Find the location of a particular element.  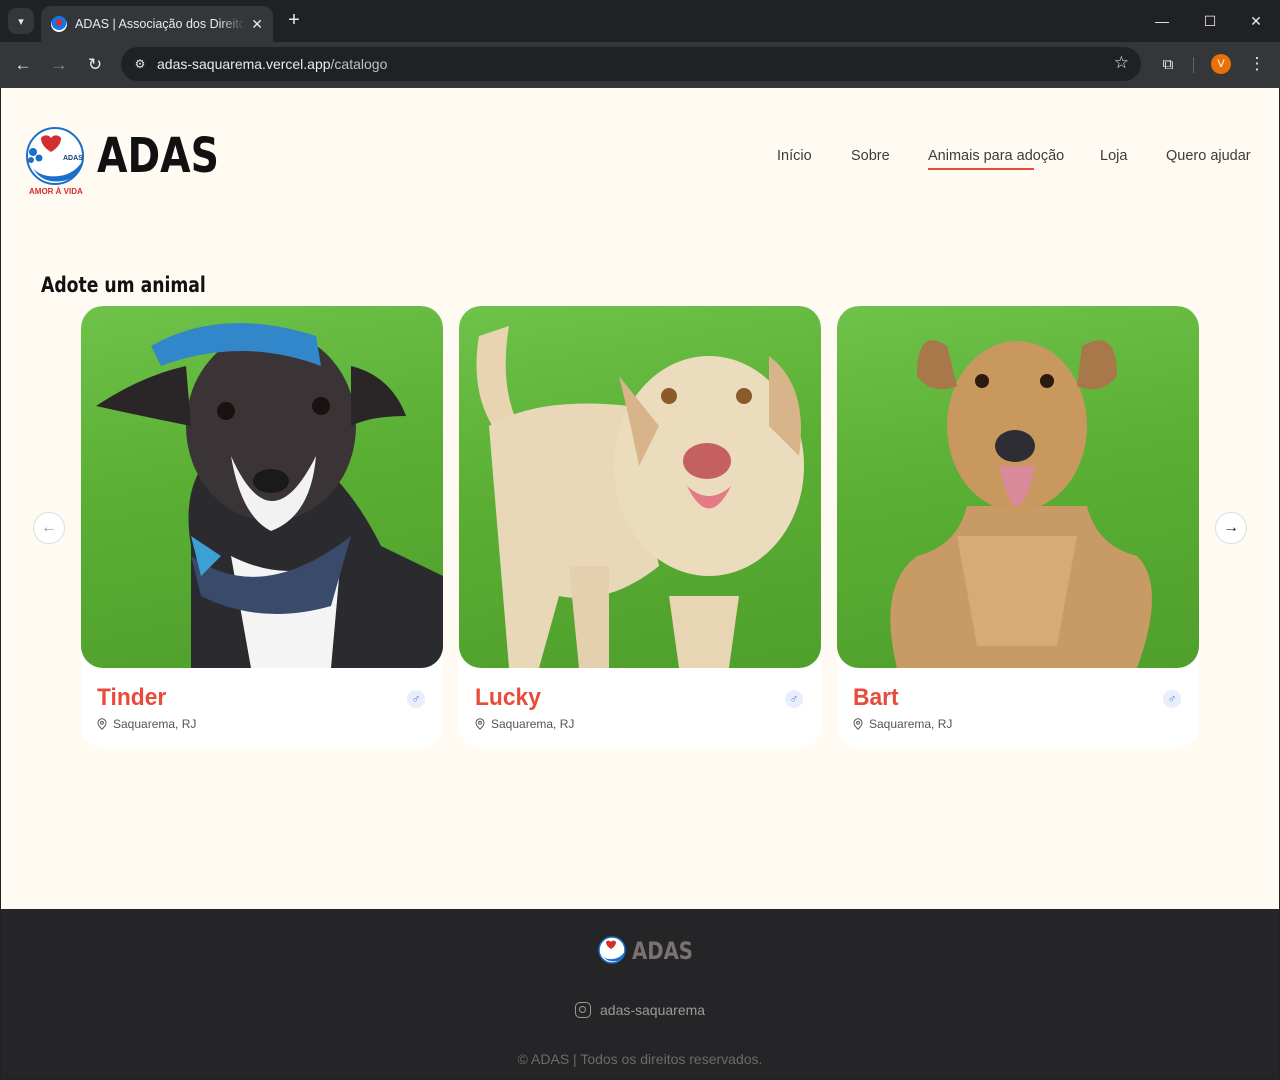

instagram-link: adas-saquarema is located at coordinates (640, 1010).